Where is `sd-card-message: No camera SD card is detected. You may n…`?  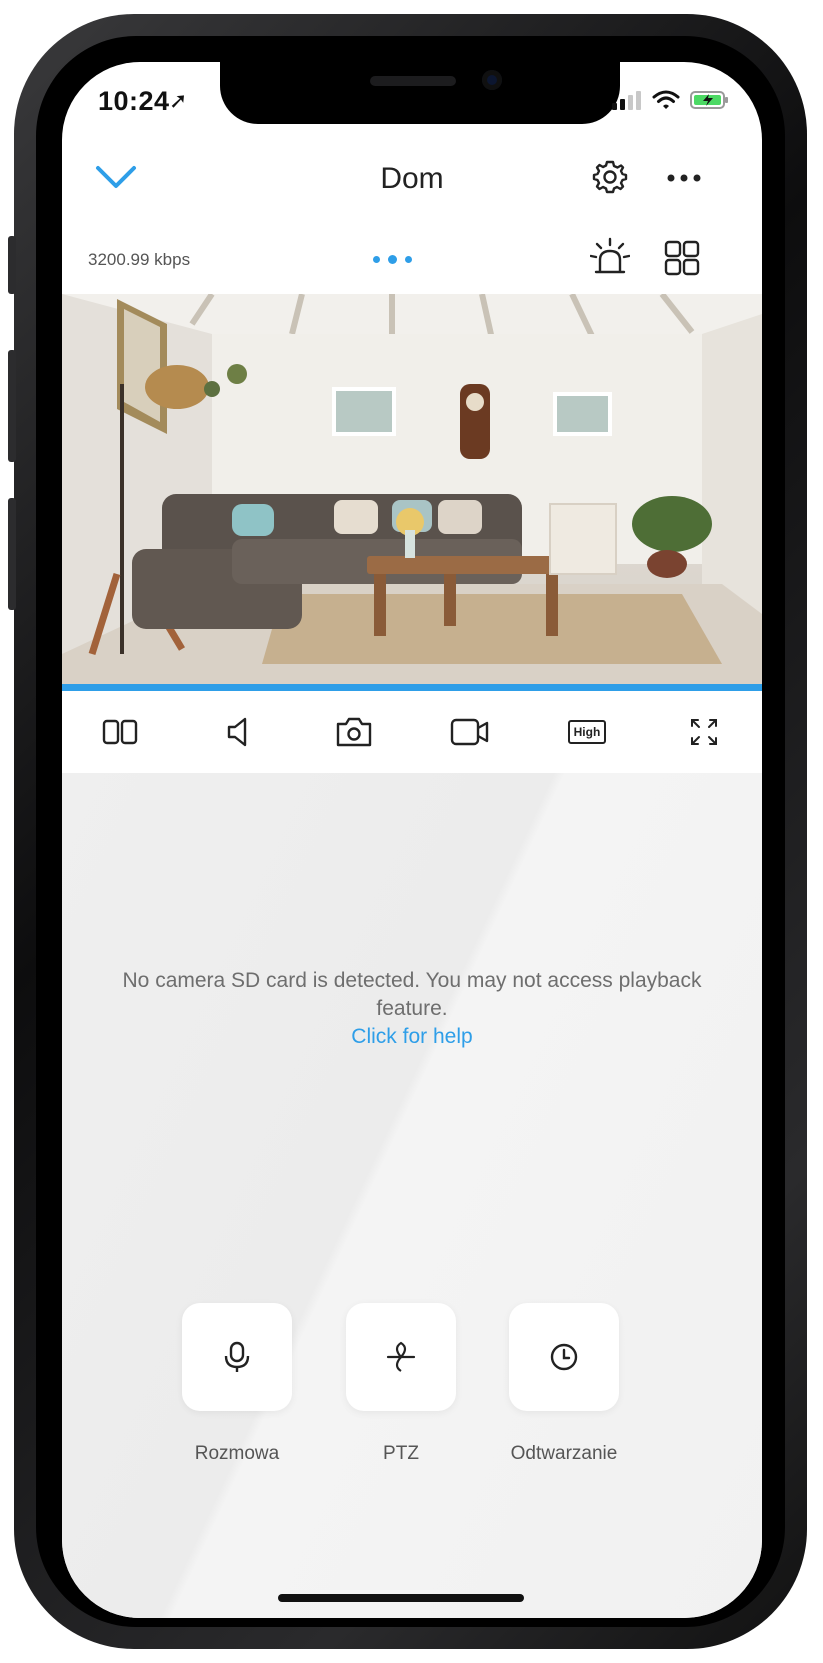 sd-card-message: No camera SD card is detected. You may n… is located at coordinates (412, 994).